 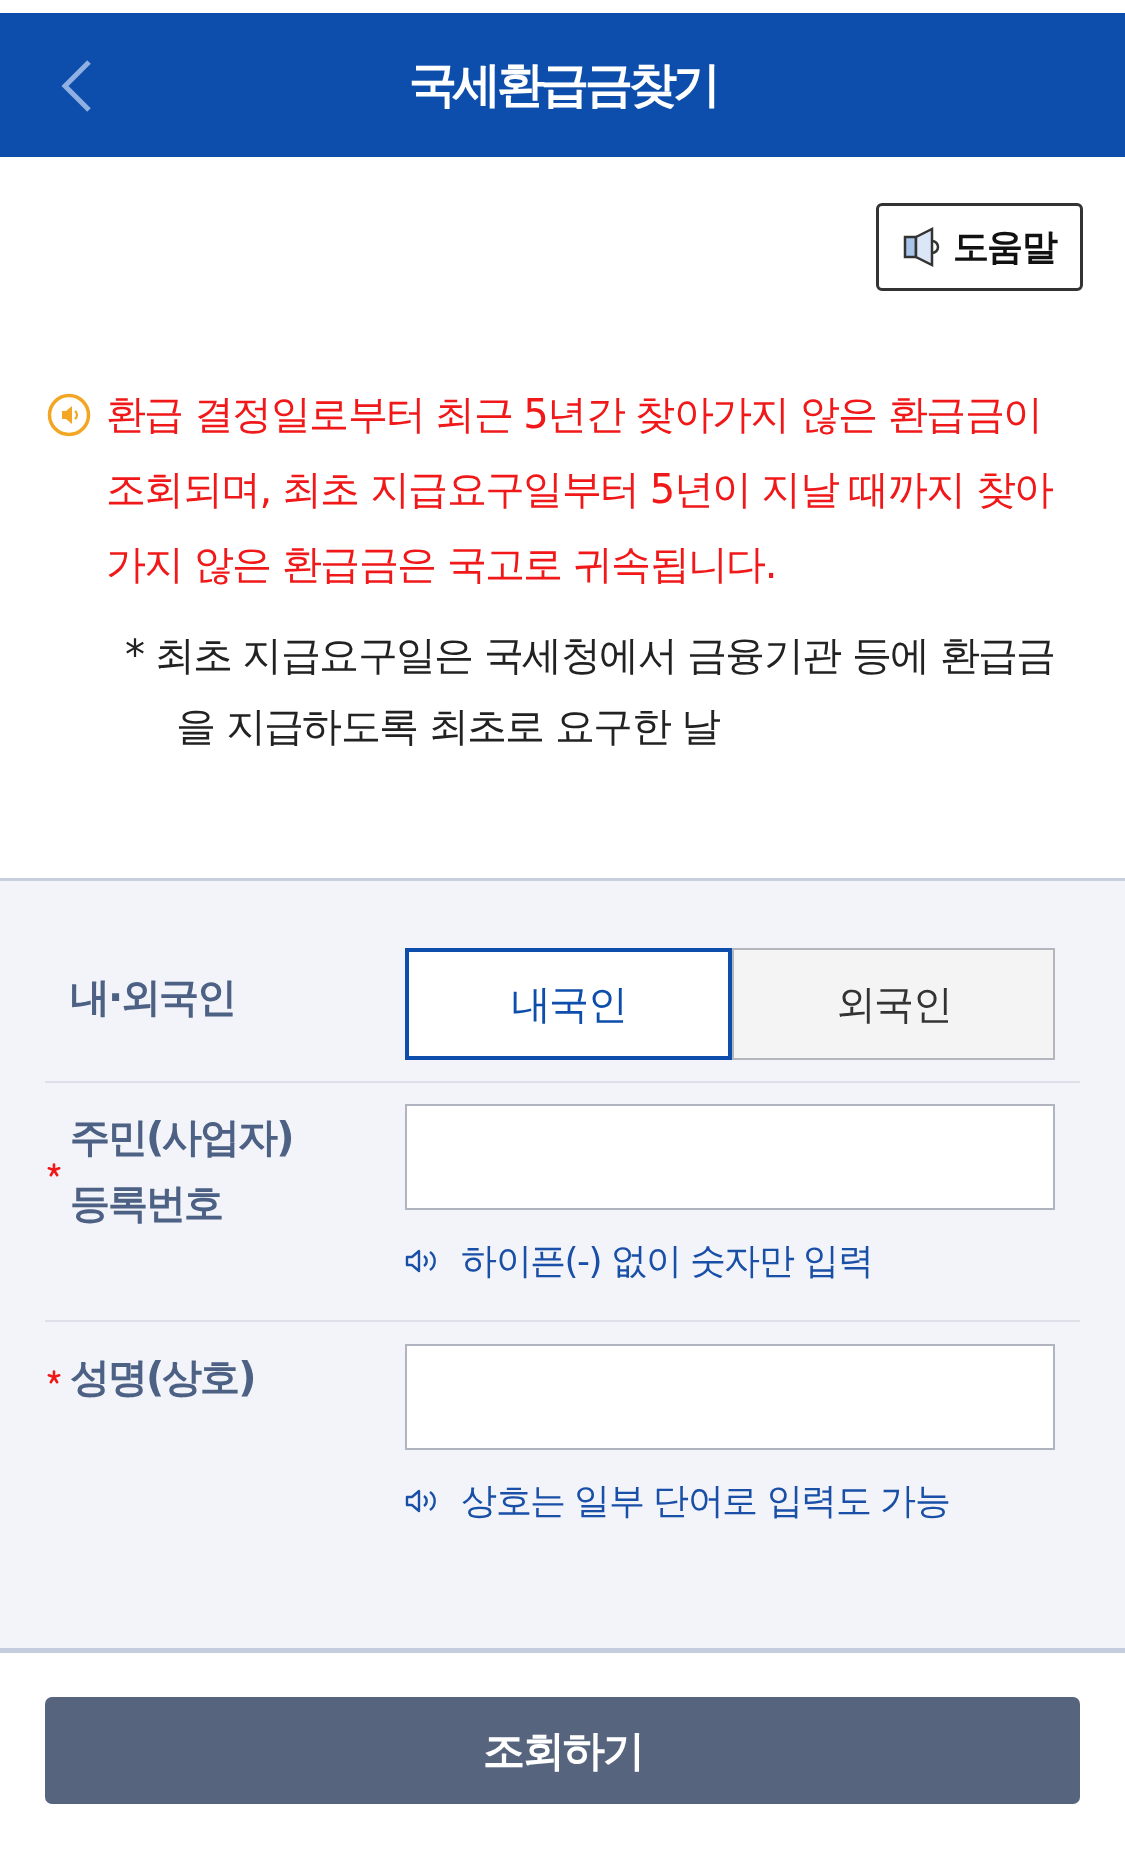 What do you see at coordinates (182, 1170) in the screenshot?
I see `field-label: 주민(사업자) 등록번호` at bounding box center [182, 1170].